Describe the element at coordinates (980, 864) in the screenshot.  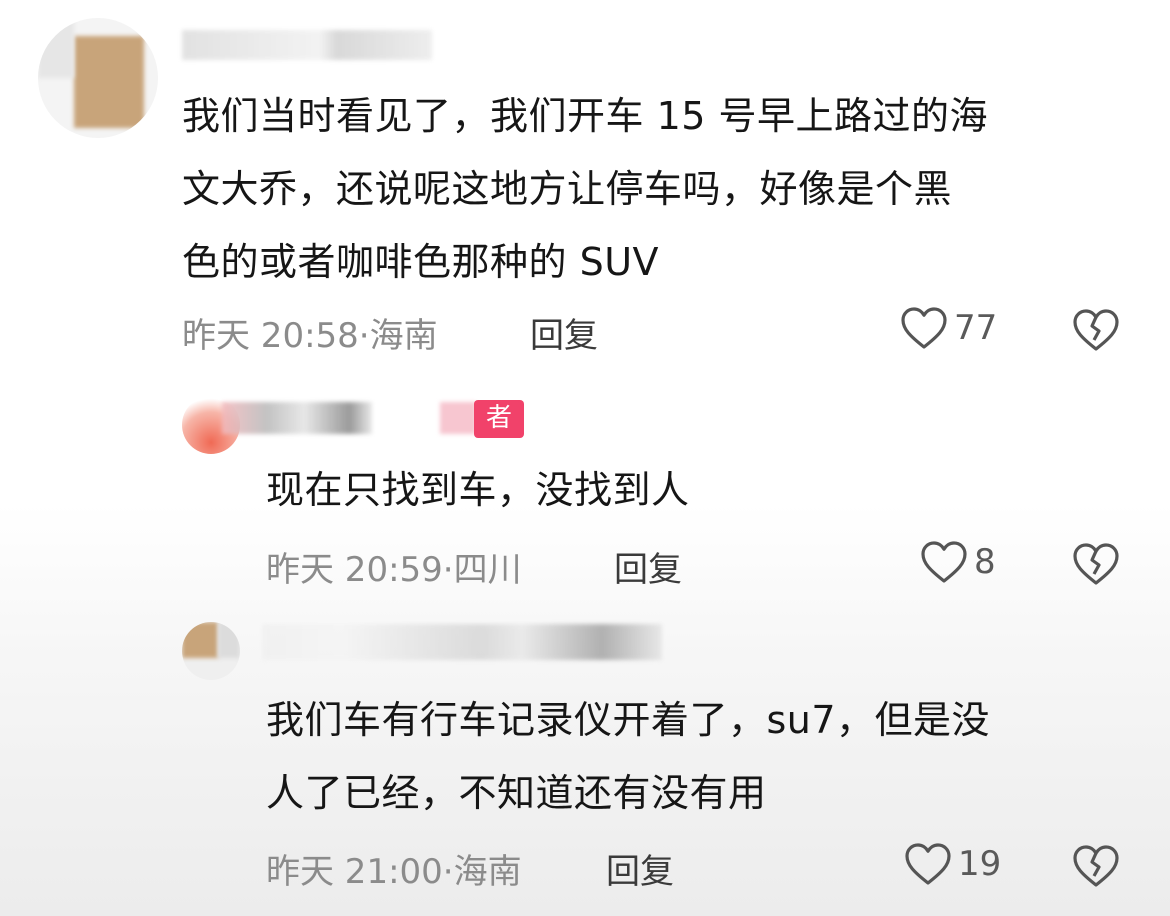
I see `like-count: 19` at that location.